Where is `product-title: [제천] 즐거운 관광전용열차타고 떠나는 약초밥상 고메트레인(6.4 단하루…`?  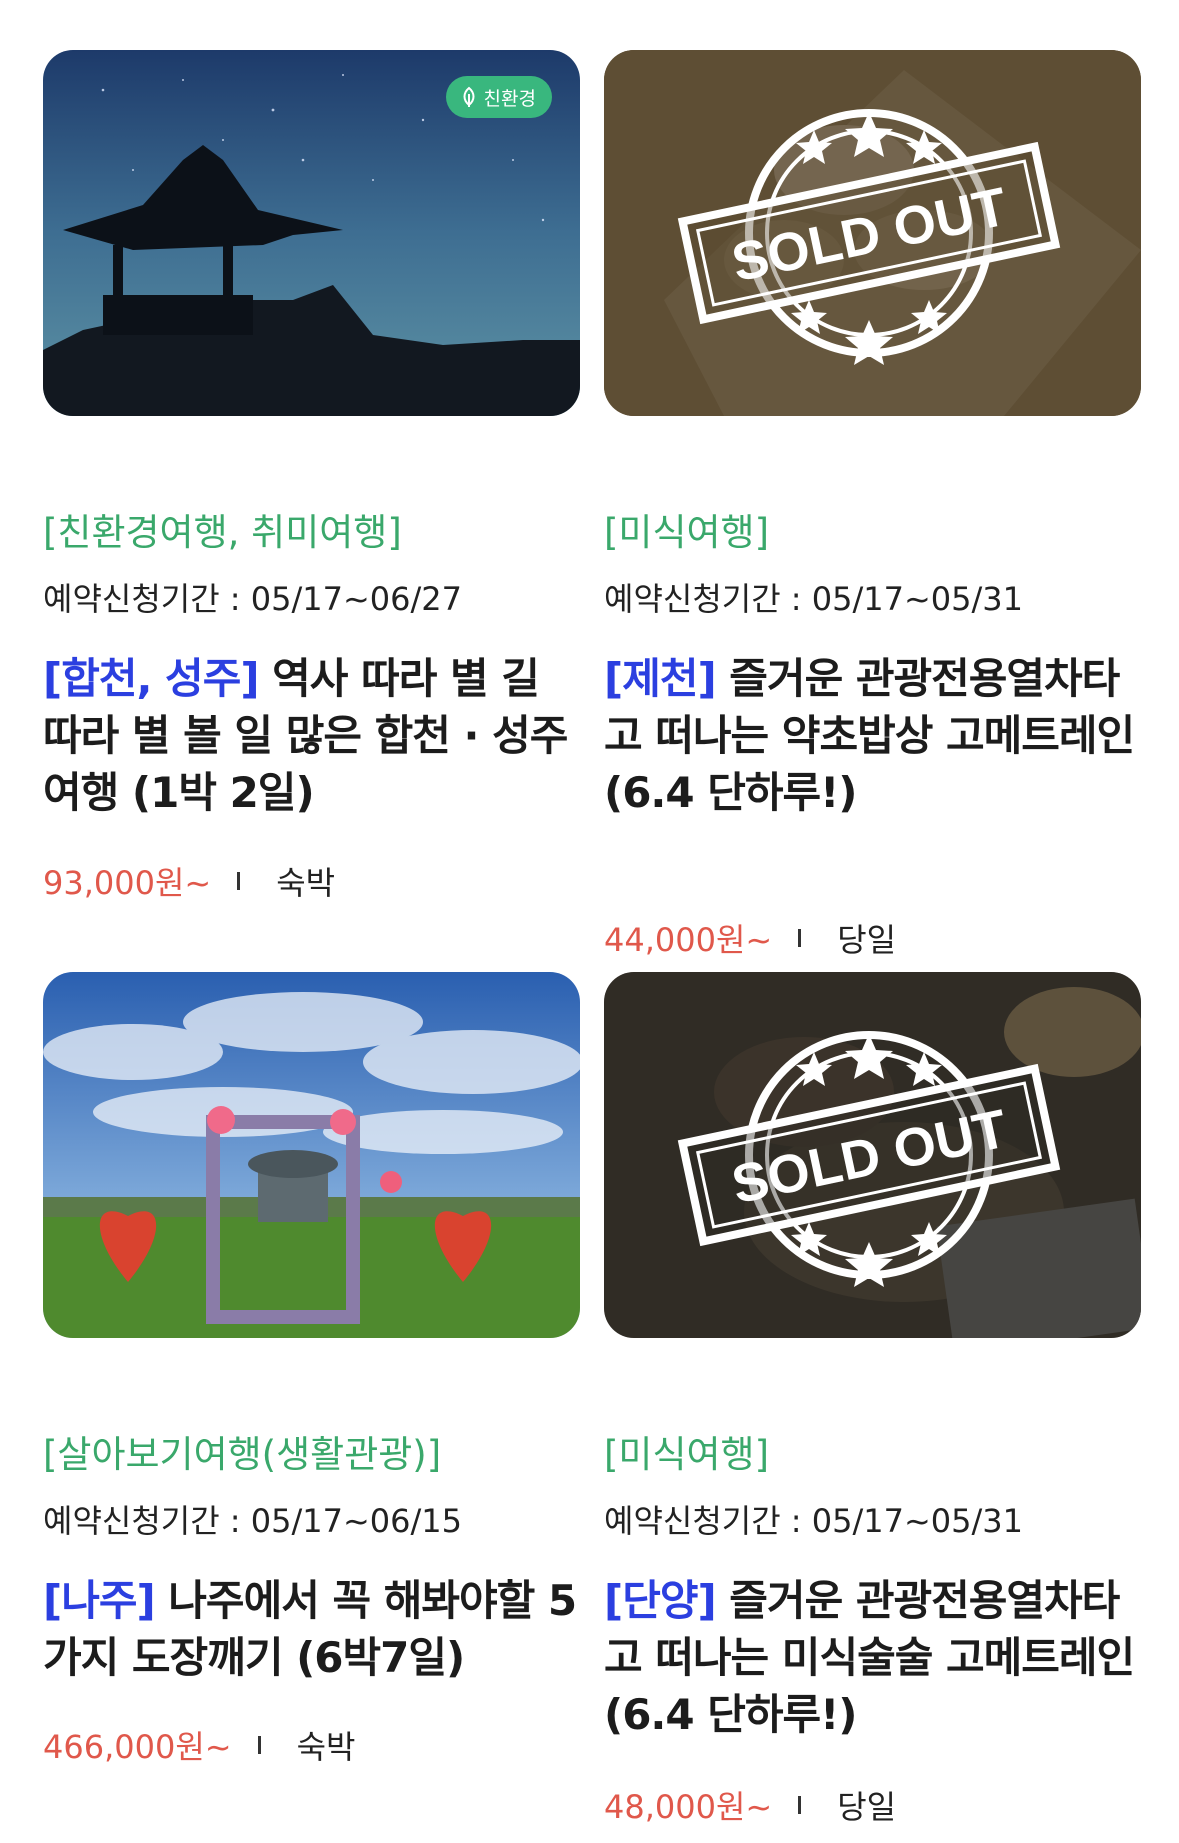 product-title: [제천] 즐거운 관광전용열차타고 떠나는 약초밥상 고메트레인(6.4 단하루… is located at coordinates (874, 735).